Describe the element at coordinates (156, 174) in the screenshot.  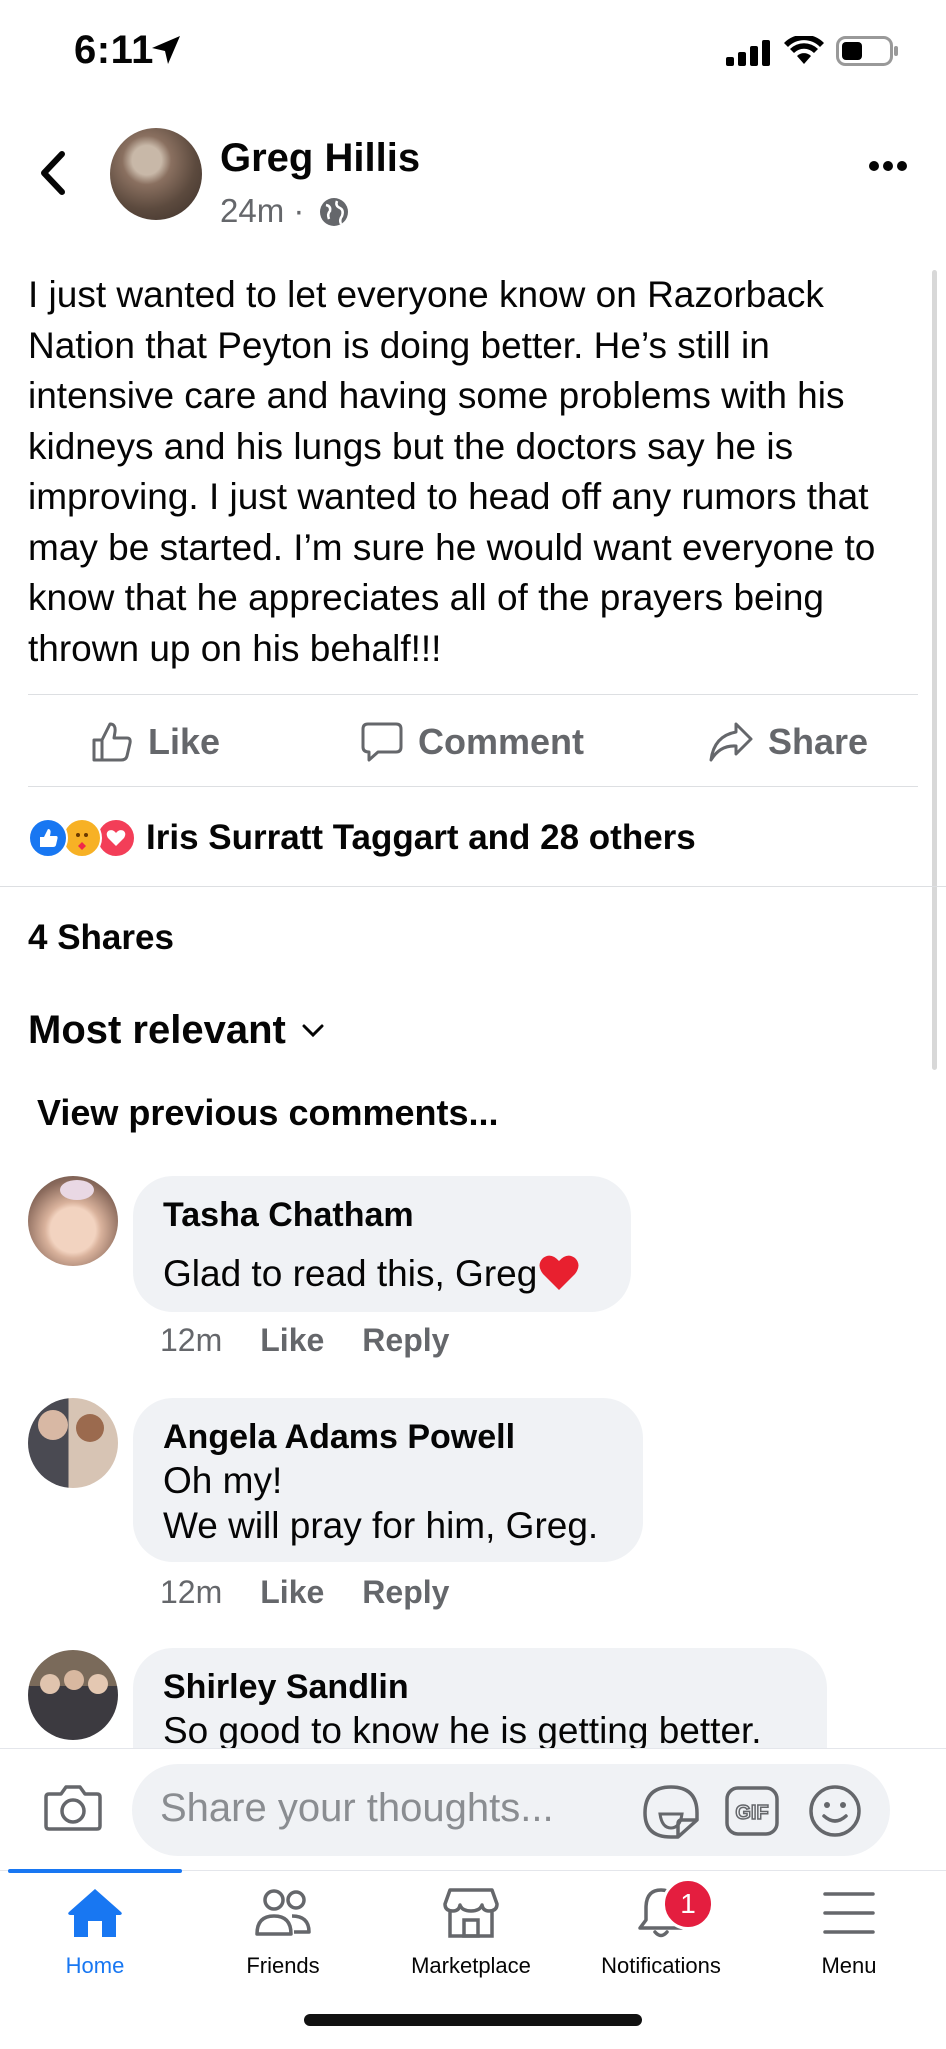
I see `author-avatar` at that location.